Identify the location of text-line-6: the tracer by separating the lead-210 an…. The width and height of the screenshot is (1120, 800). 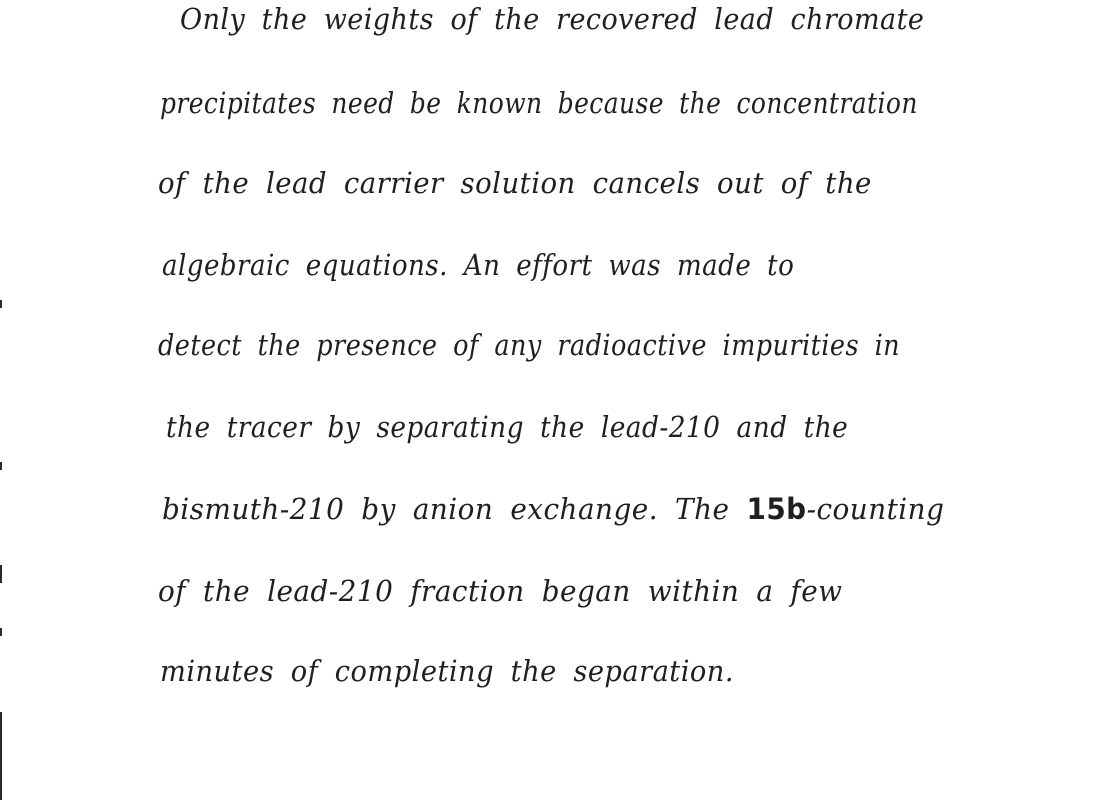
(507, 427).